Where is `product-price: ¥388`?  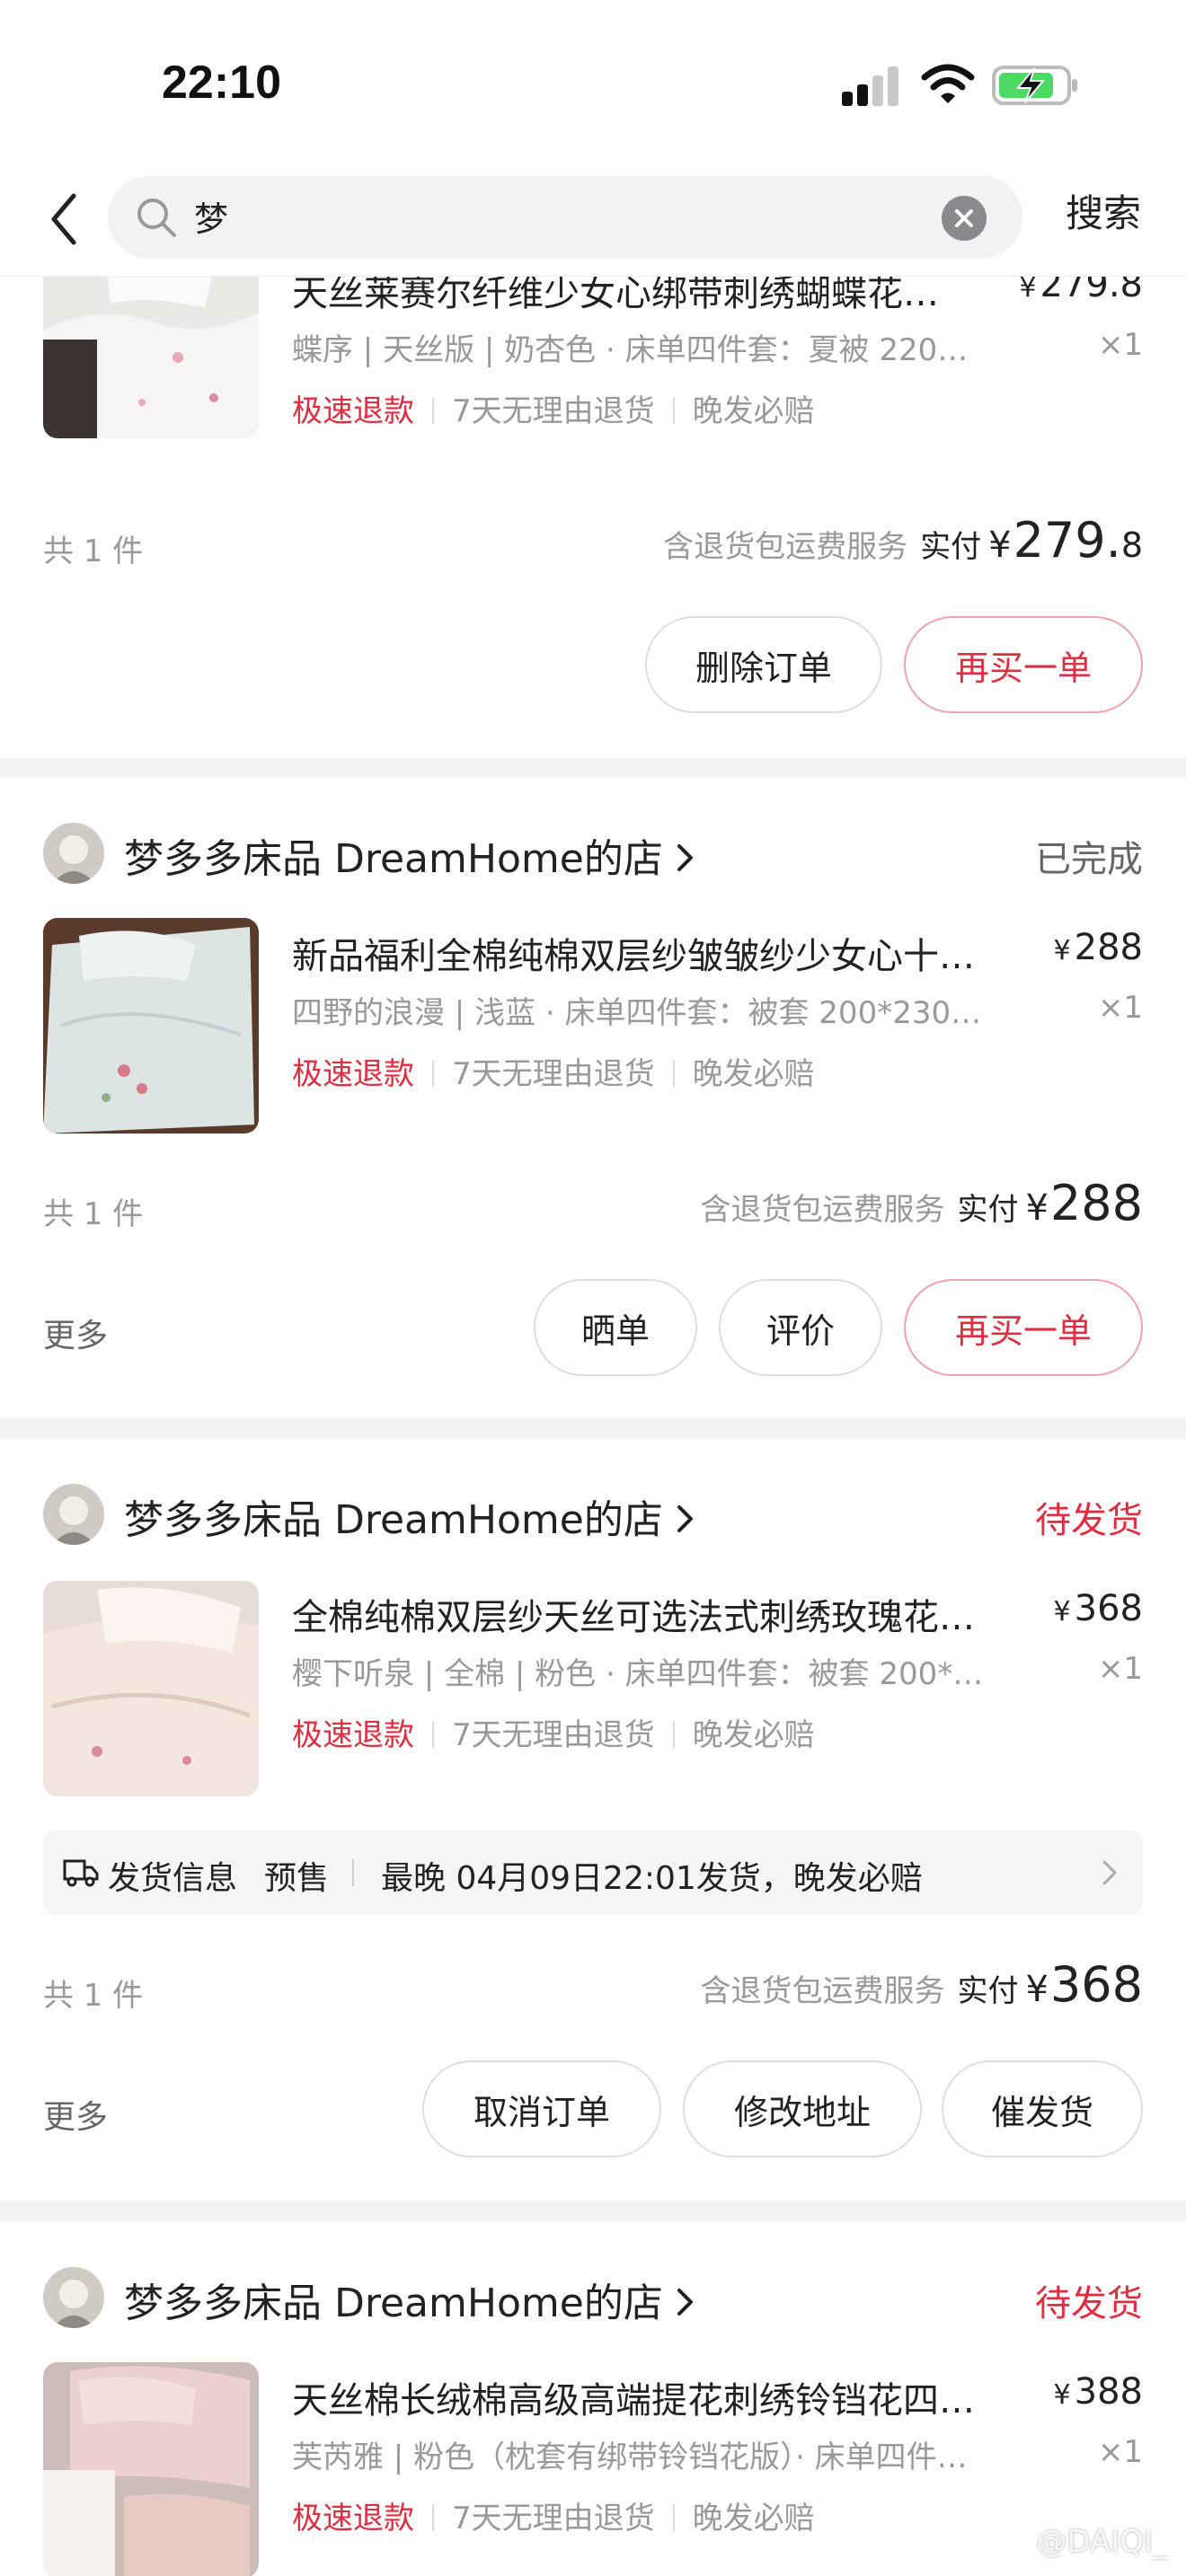 product-price: ¥388 is located at coordinates (1098, 2392).